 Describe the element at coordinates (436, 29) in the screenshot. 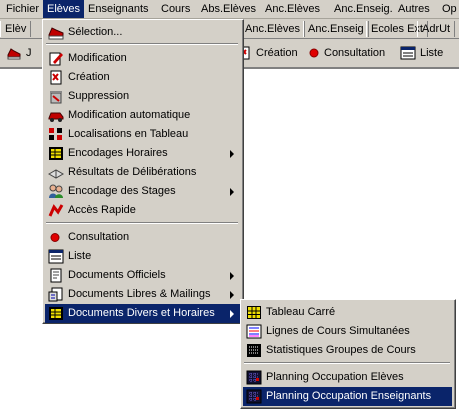

I see `tab-adrut: AdrUt` at that location.